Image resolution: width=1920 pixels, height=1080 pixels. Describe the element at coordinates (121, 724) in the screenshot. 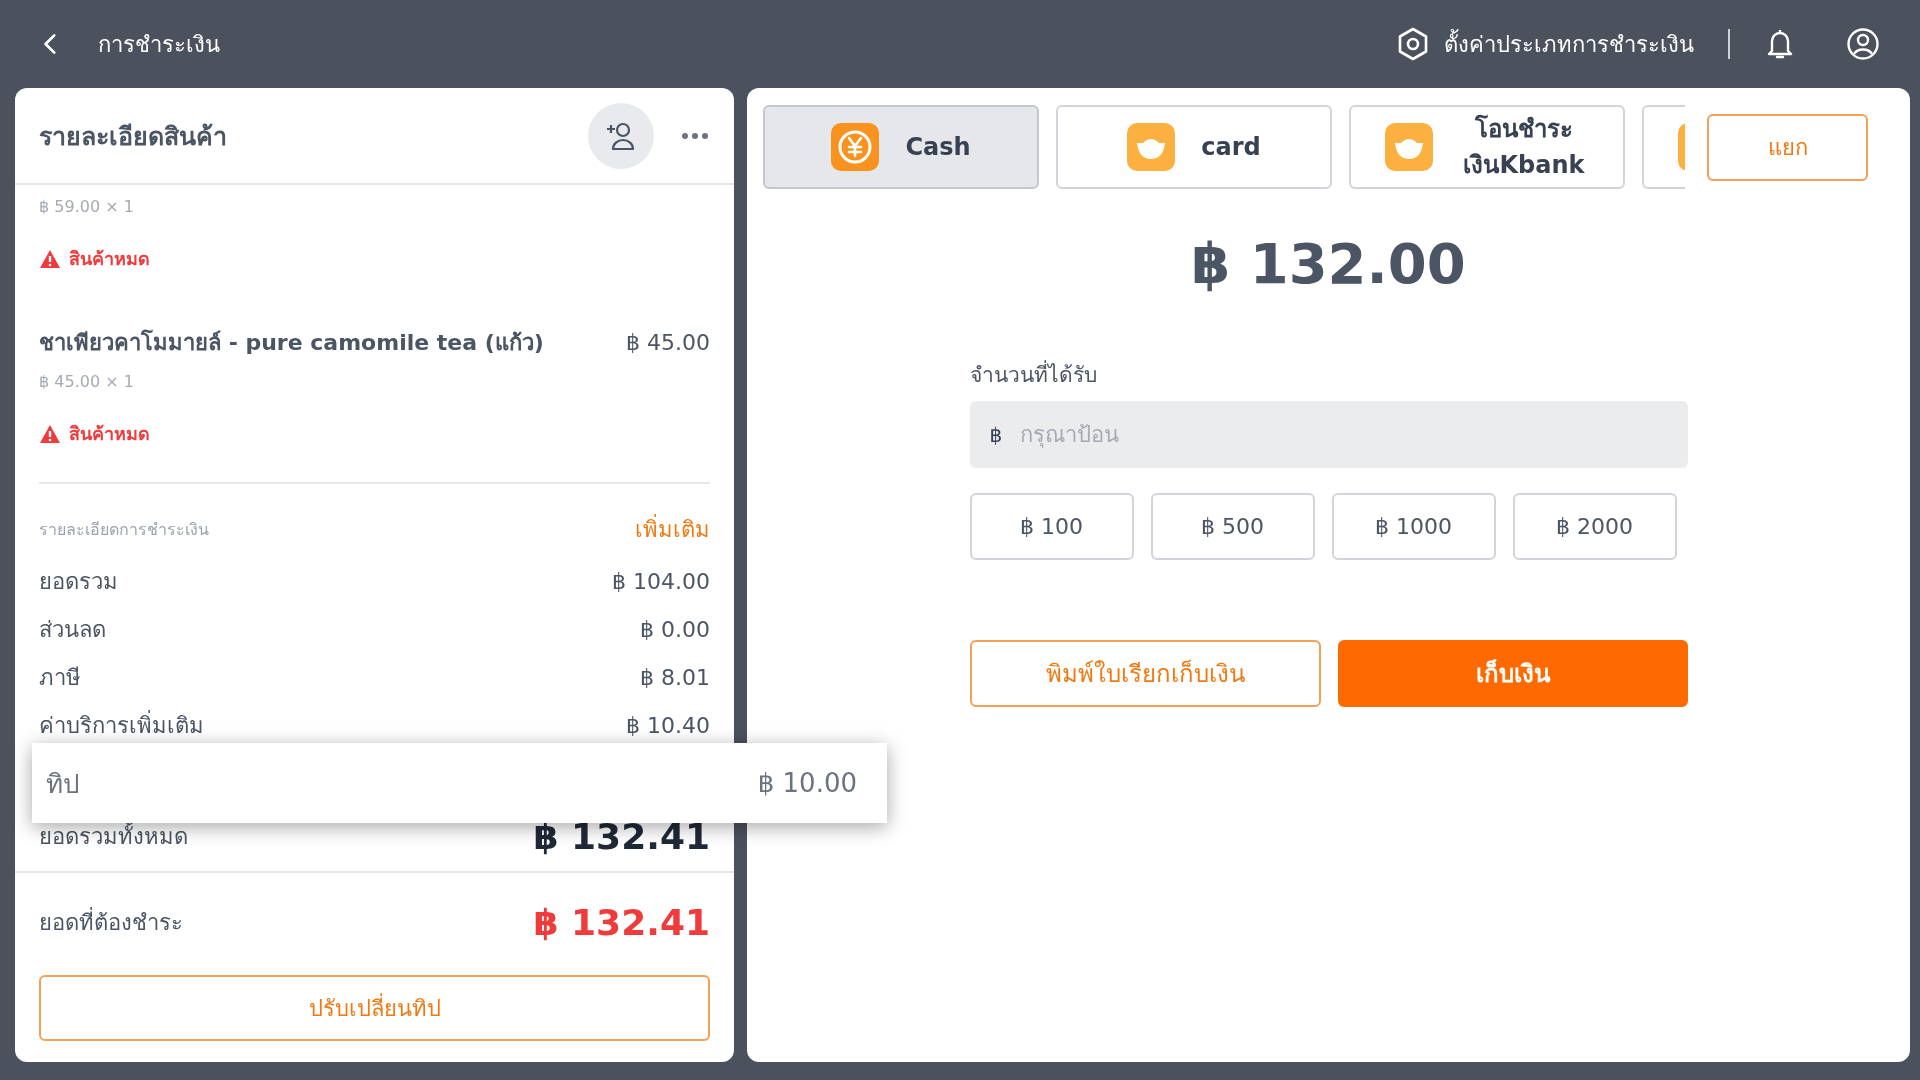

I see `summary-label: ค่าบริการเพิ่มเติม` at that location.